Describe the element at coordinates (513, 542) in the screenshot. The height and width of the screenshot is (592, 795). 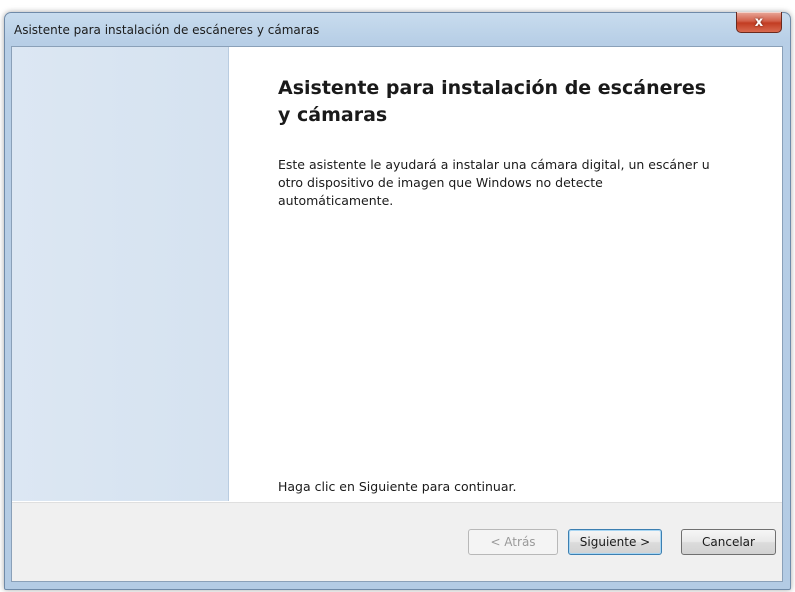
I see `back-button: < Atrás` at that location.